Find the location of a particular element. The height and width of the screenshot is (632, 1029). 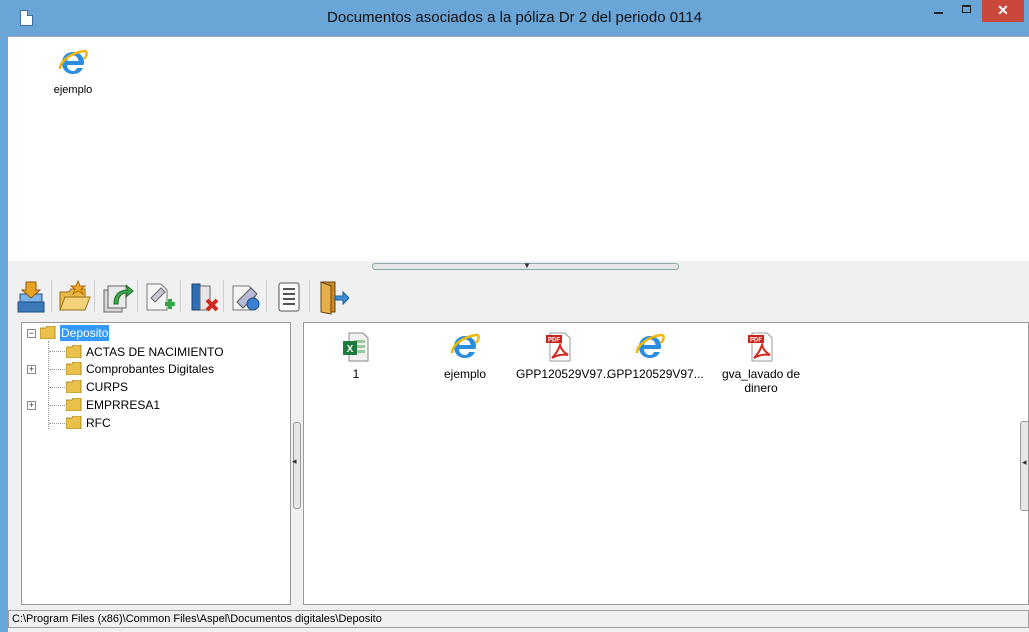

chevron-down-icon: ▼ is located at coordinates (527, 266).